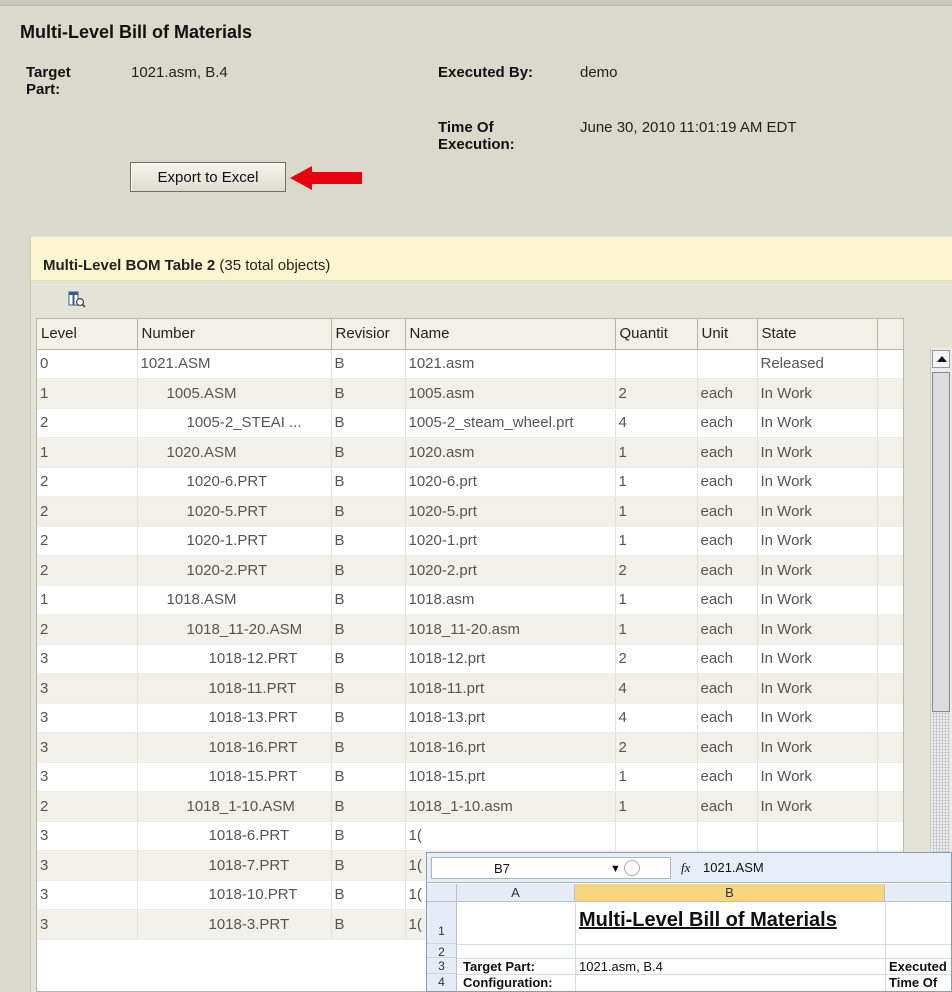 This screenshot has height=992, width=952. Describe the element at coordinates (368, 334) in the screenshot. I see `column-header-revision: Revisior` at that location.